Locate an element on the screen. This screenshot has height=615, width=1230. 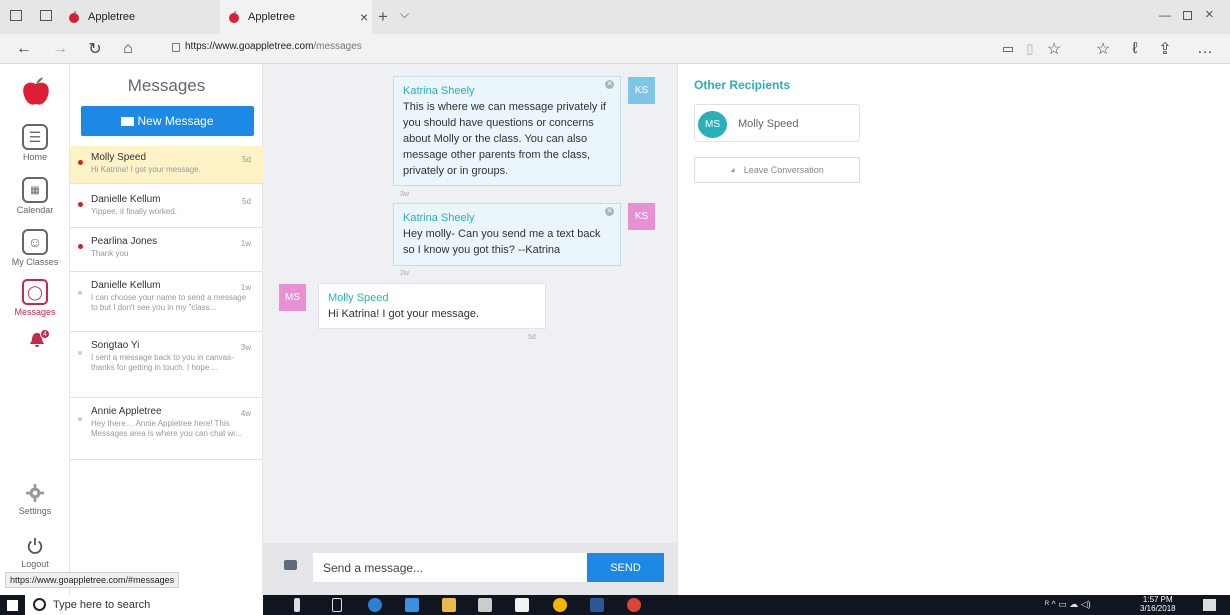
conversation-time: 1w is located at coordinates (245, 243).